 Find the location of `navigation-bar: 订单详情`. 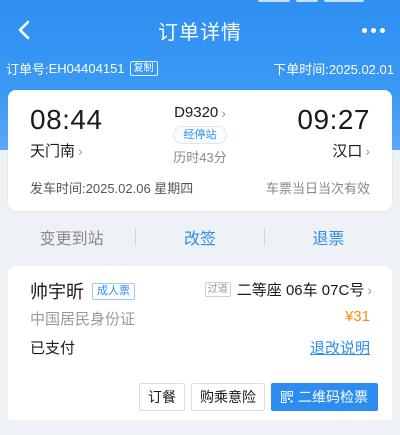

navigation-bar: 订单详情 is located at coordinates (200, 30).